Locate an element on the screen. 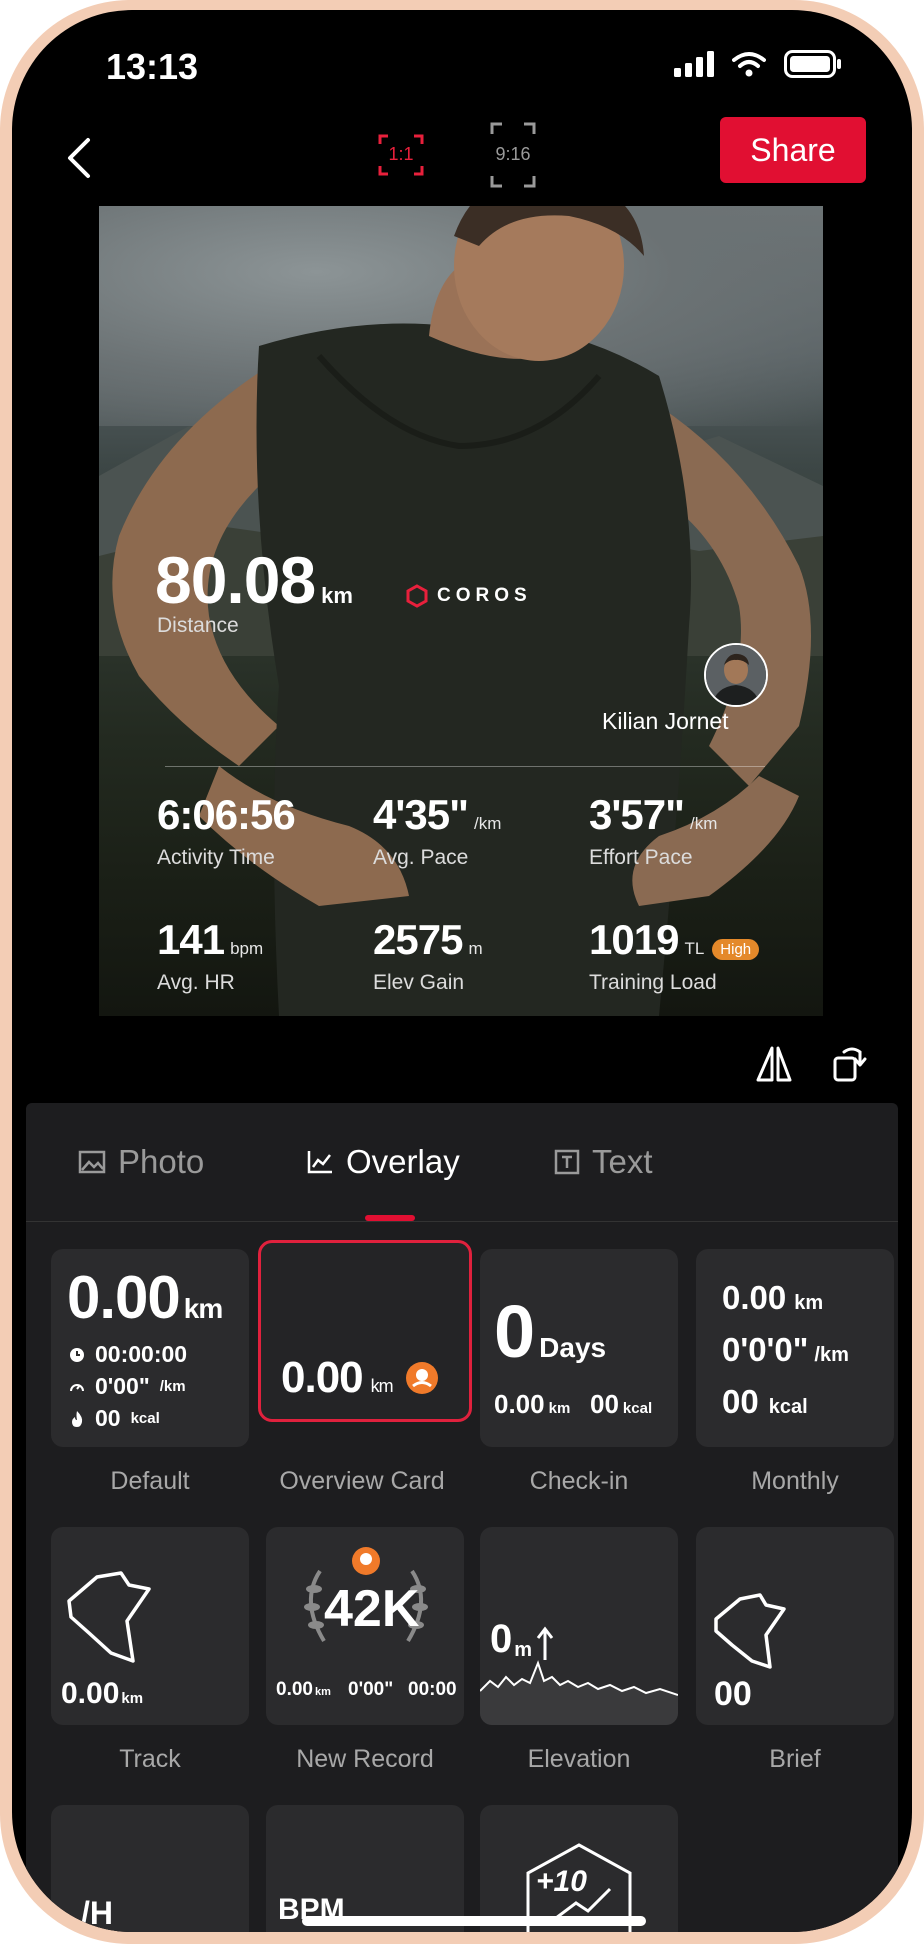  template-card-track: 0.00 km is located at coordinates (150, 1626).